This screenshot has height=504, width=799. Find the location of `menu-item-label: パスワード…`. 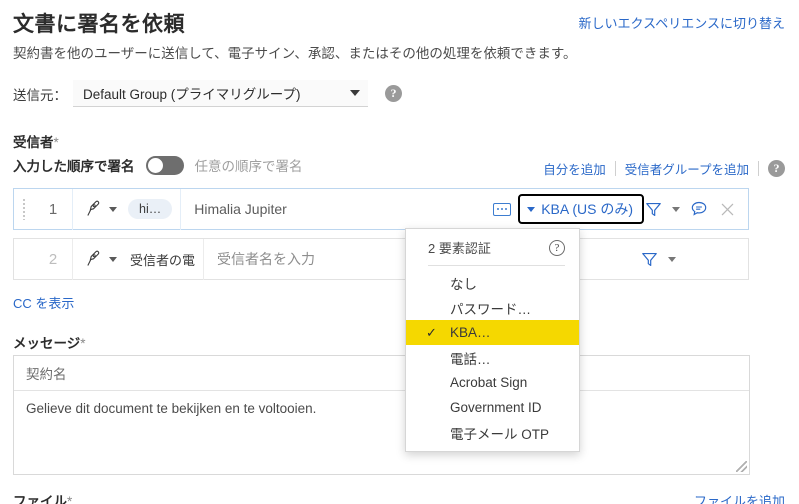

menu-item-label: パスワード… is located at coordinates (490, 309).